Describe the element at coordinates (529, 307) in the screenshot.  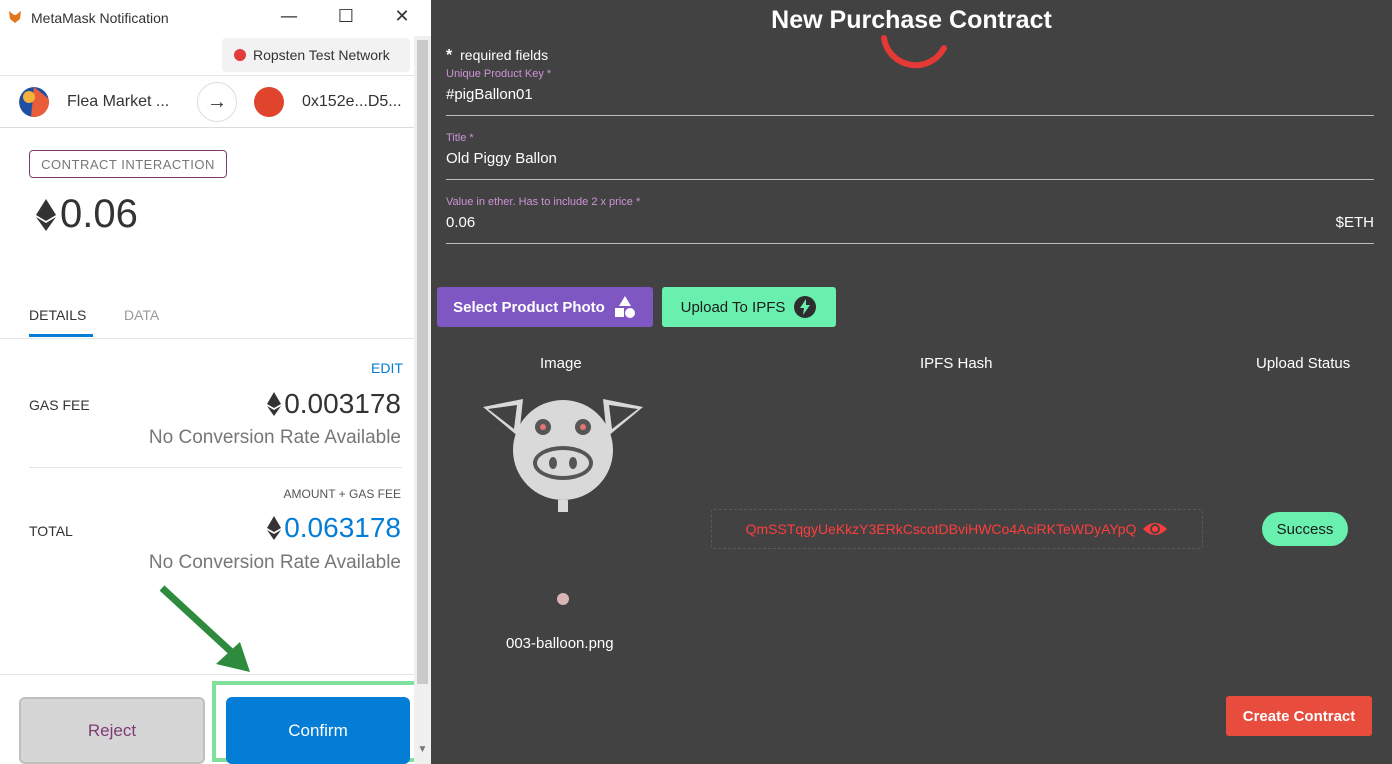
I see `select-photo-label: Select Product Photo` at that location.